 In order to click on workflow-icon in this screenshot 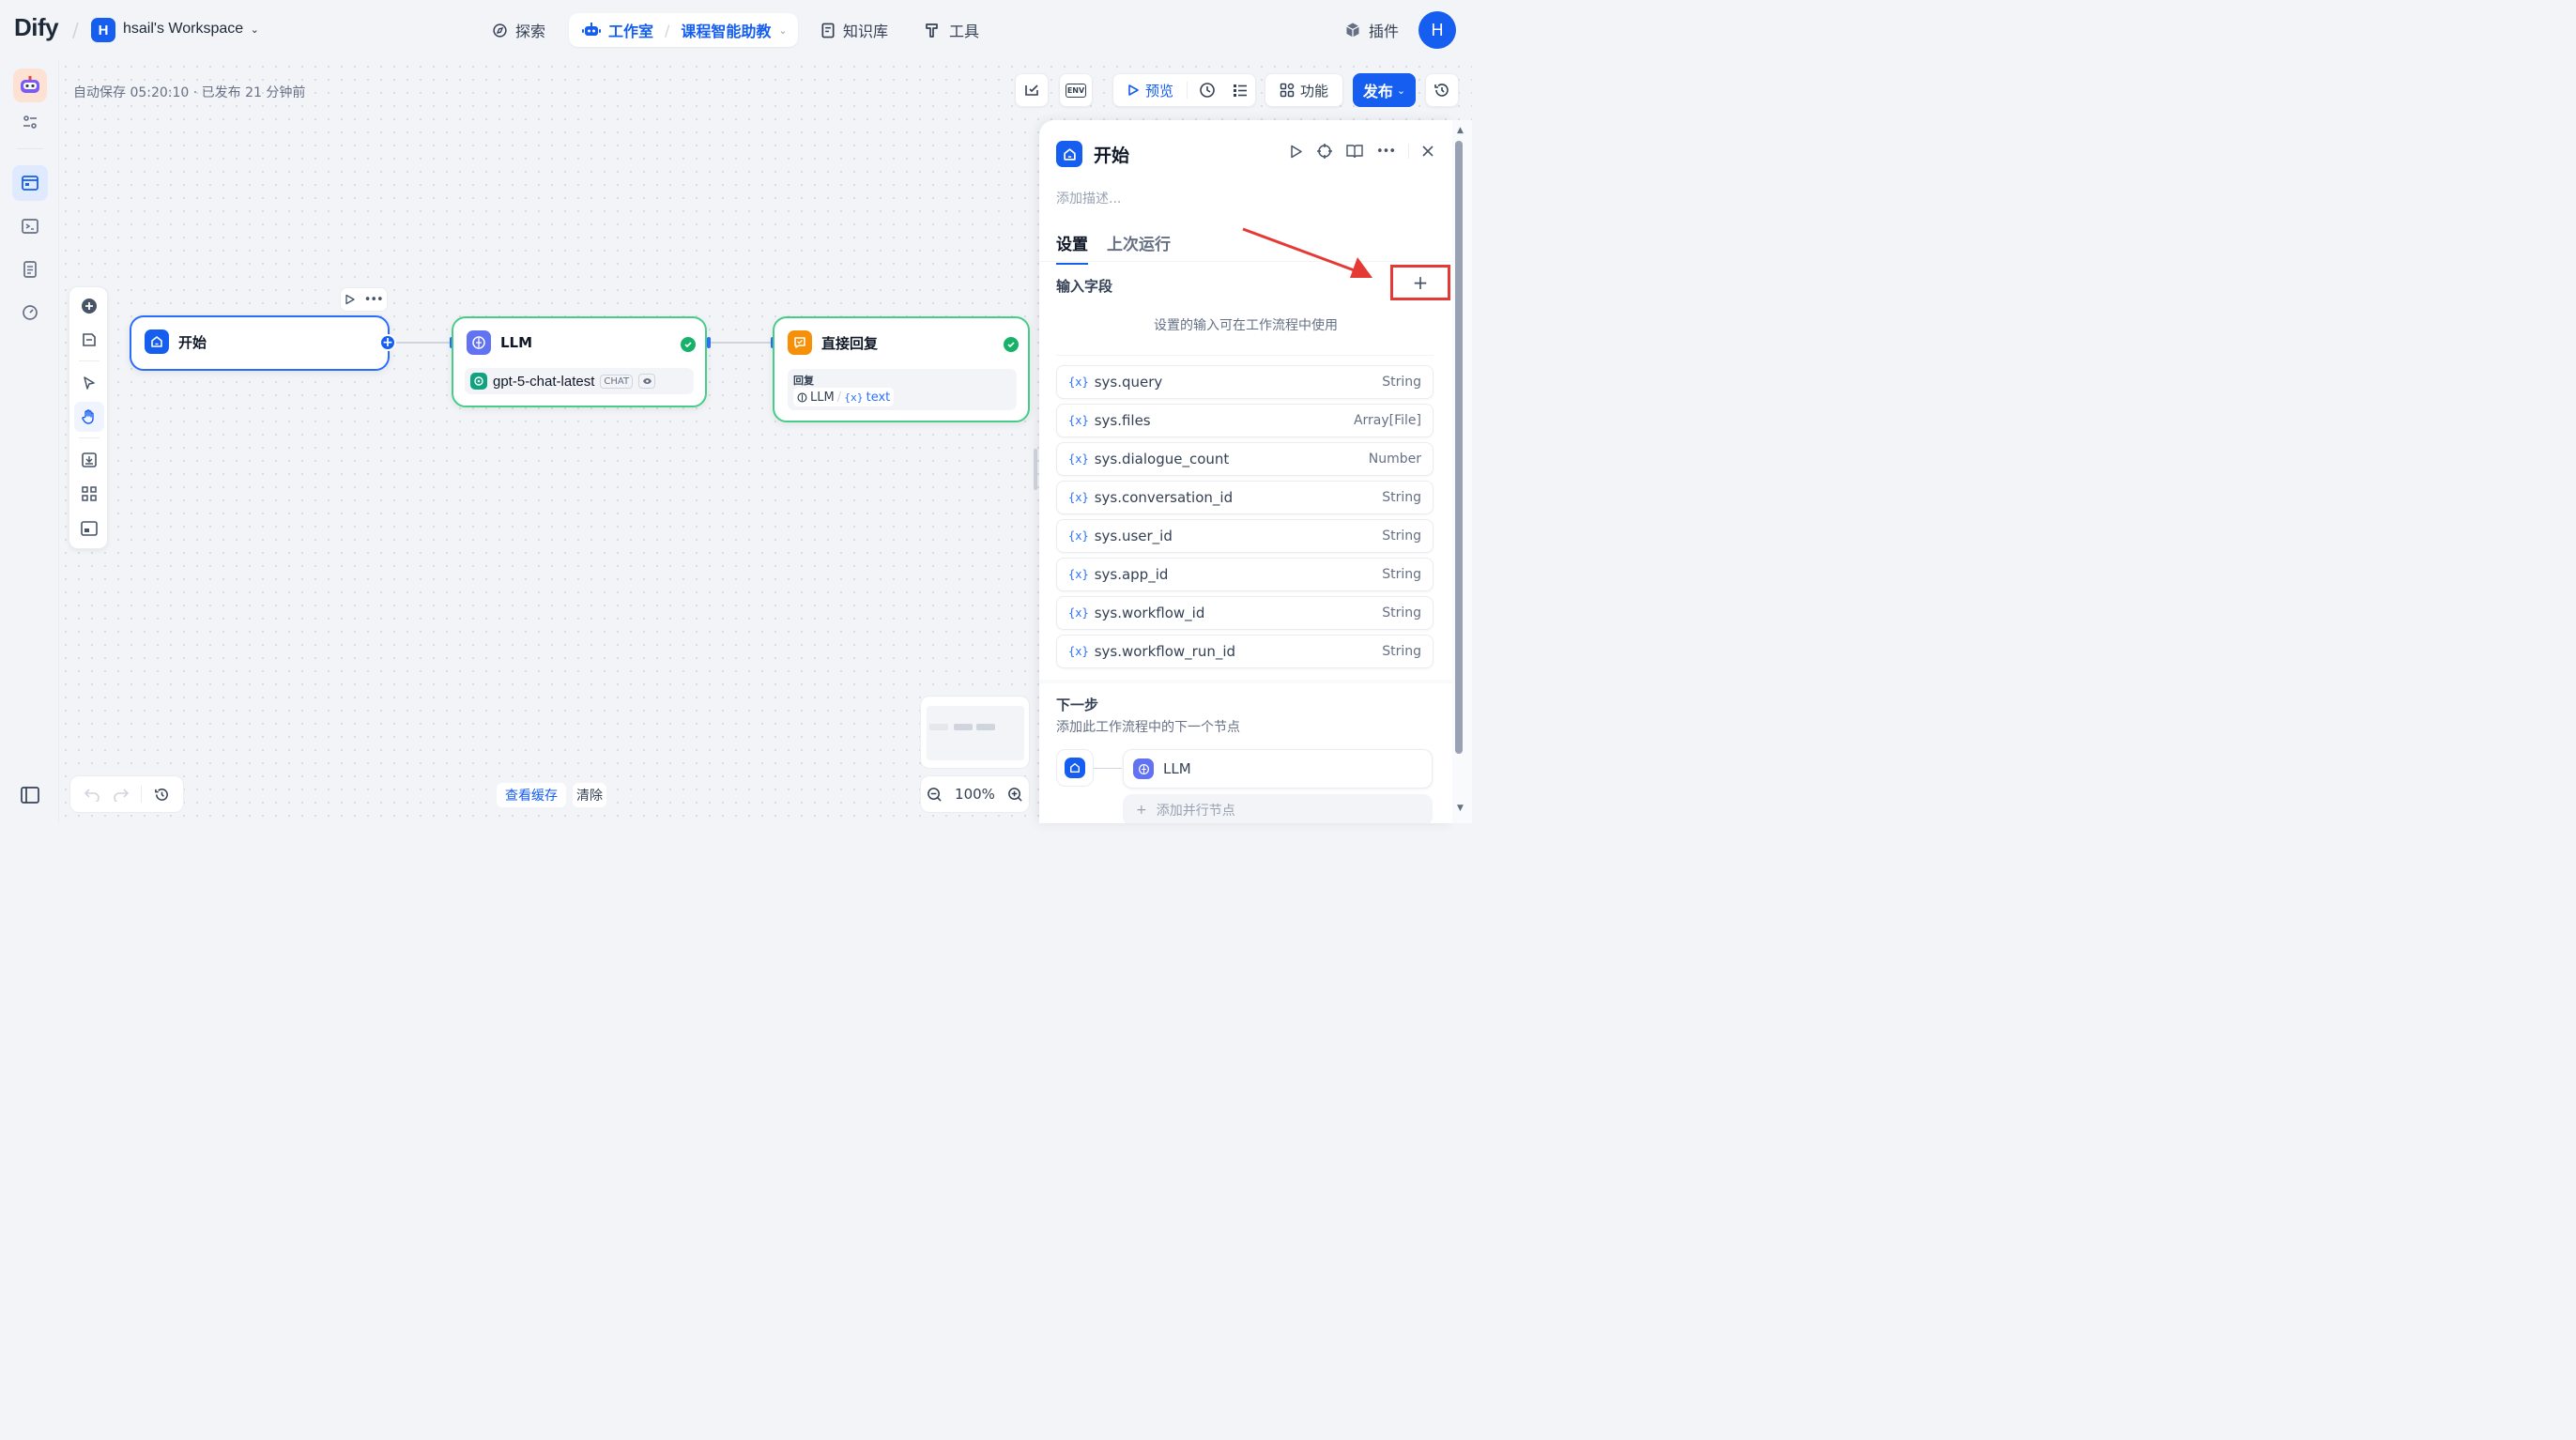, I will do `click(30, 183)`.